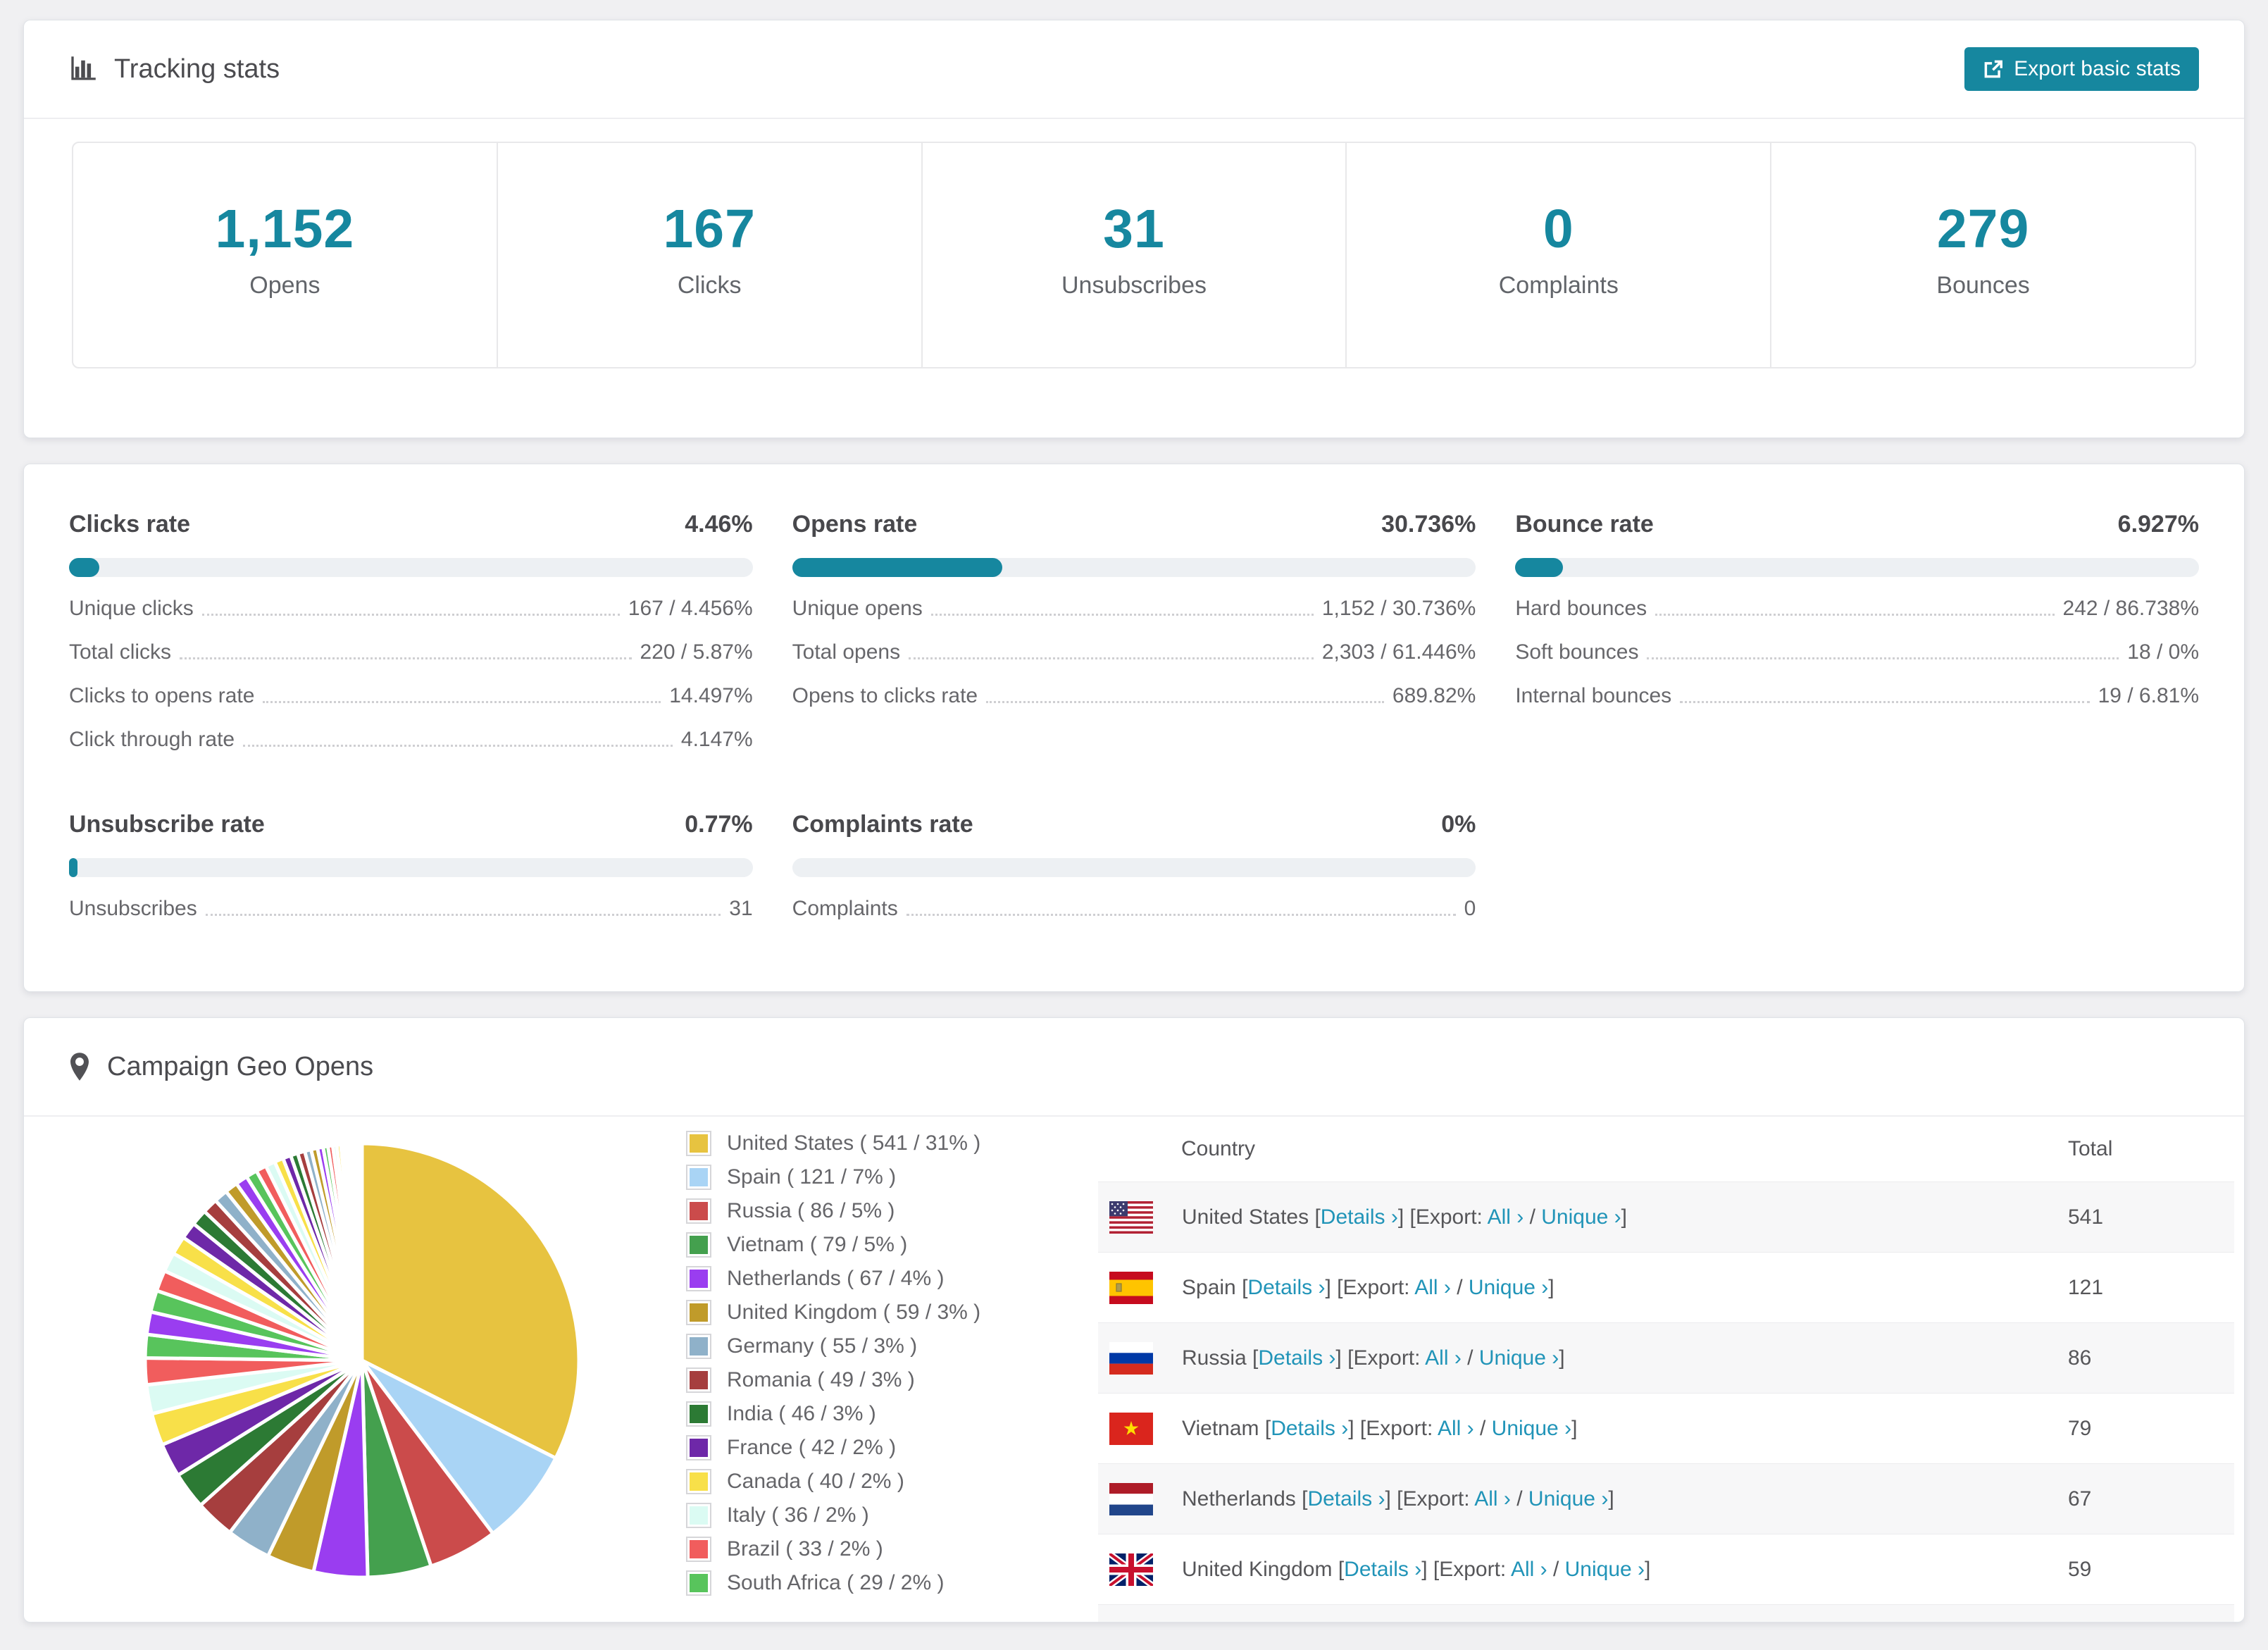  What do you see at coordinates (411, 866) in the screenshot?
I see `rate-section: Unsubscribe rate 0.77% Unsubscribes 31` at bounding box center [411, 866].